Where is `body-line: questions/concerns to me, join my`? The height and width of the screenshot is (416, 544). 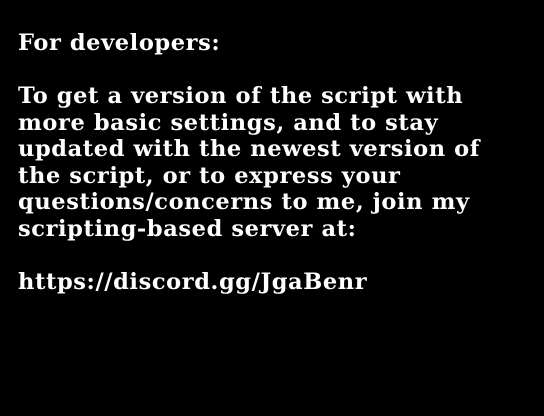
body-line: questions/concerns to me, join my is located at coordinates (244, 202).